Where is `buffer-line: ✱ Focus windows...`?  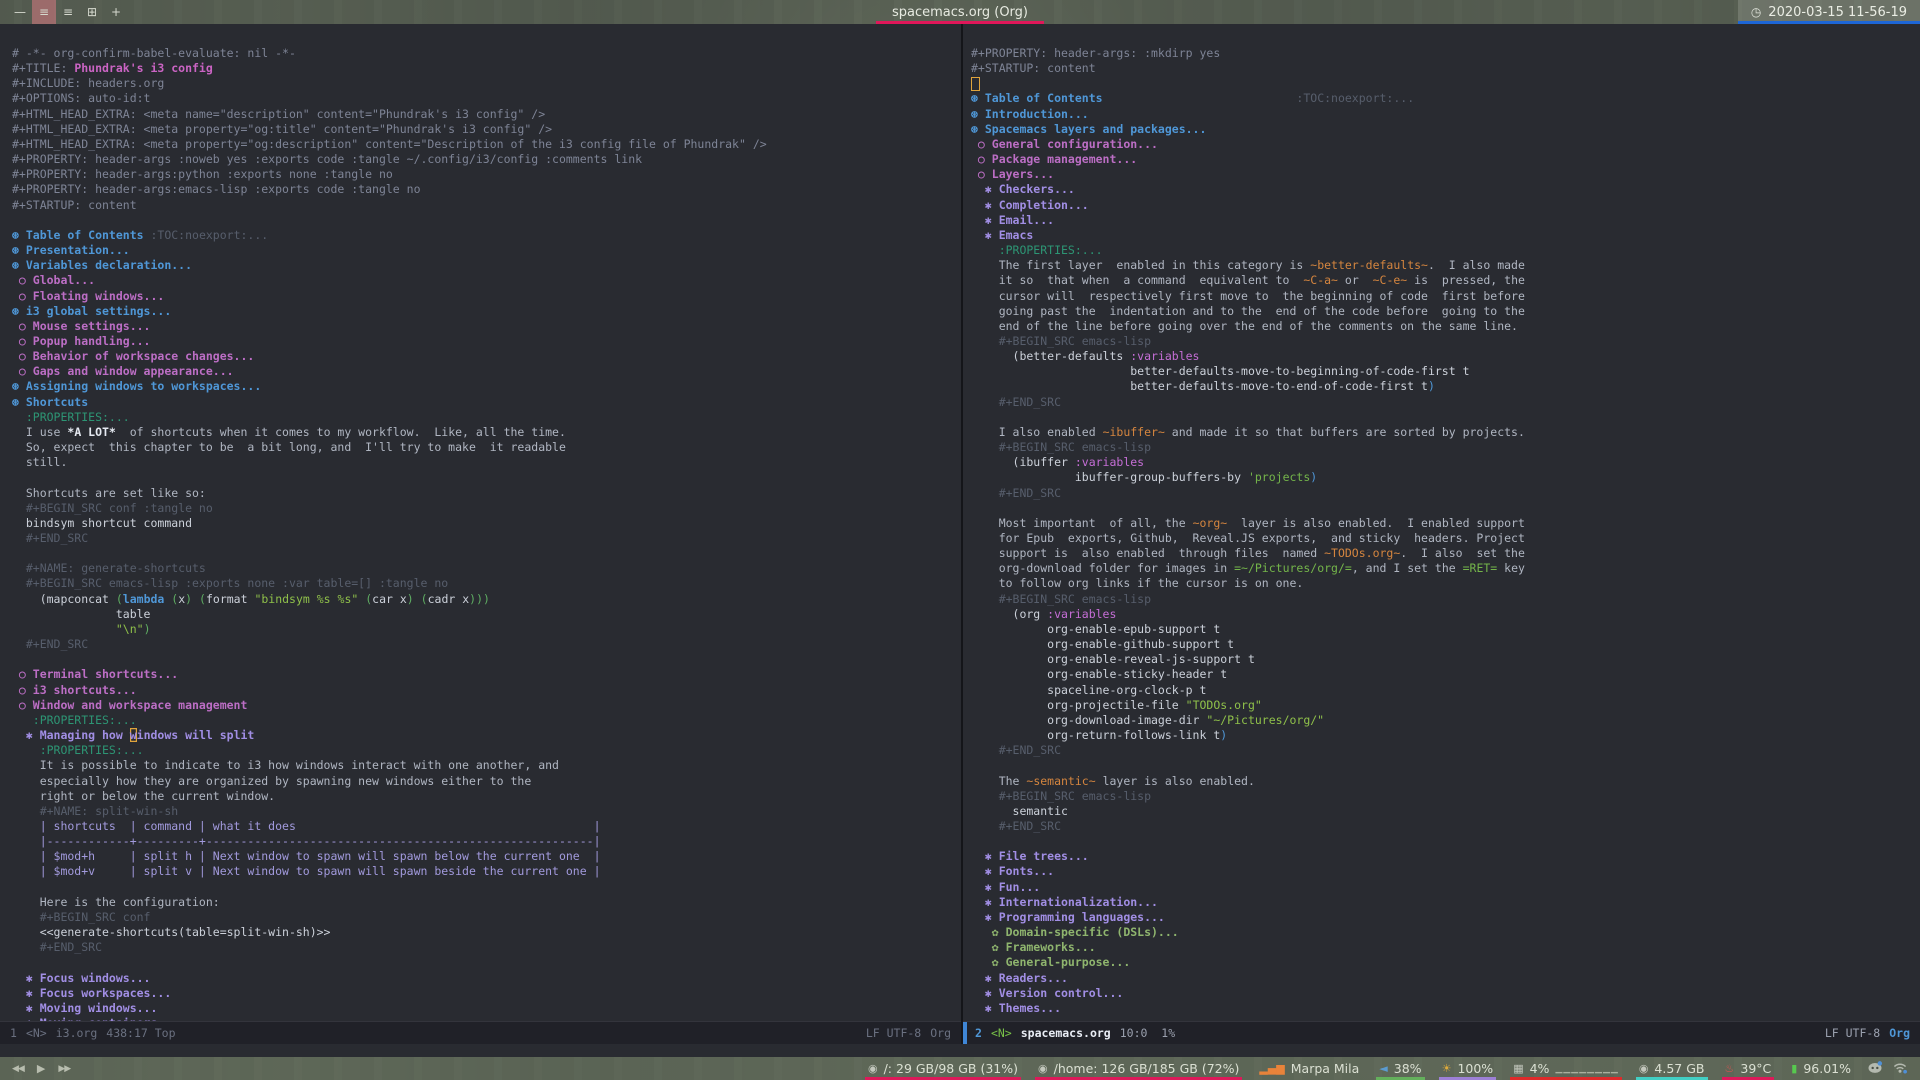 buffer-line: ✱ Focus windows... is located at coordinates (486, 978).